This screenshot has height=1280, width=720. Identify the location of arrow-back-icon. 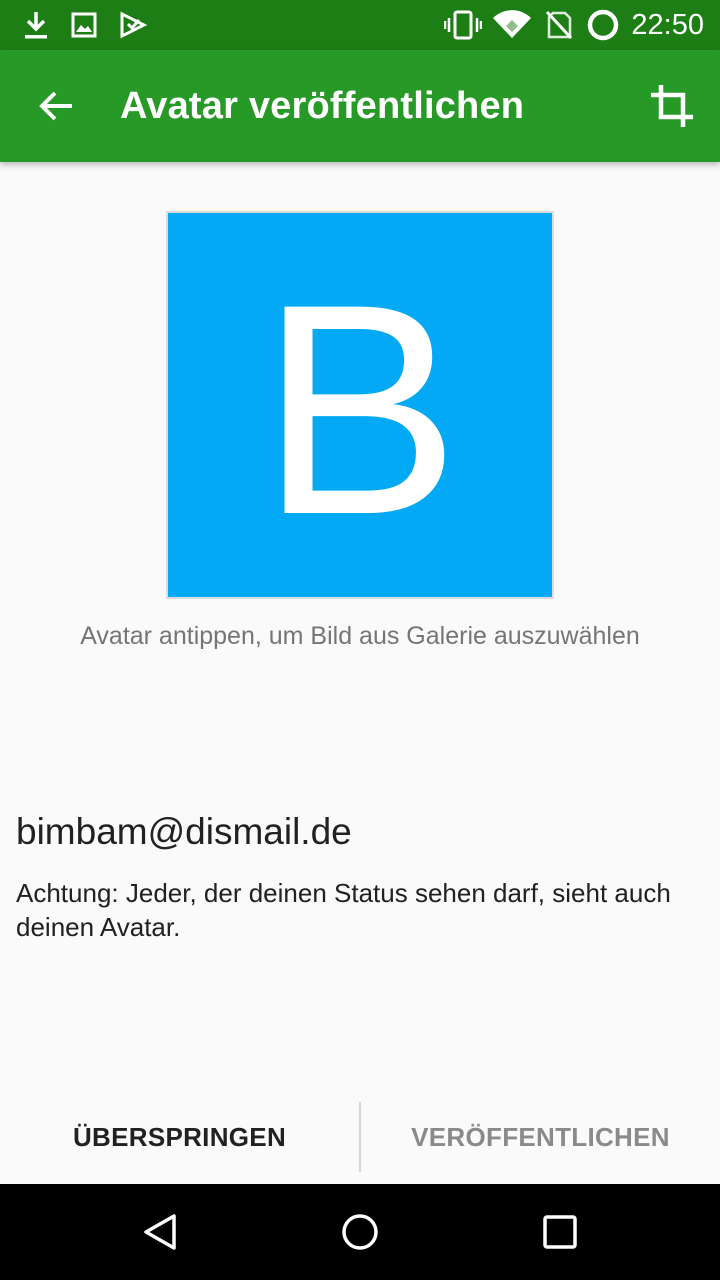
(55, 106).